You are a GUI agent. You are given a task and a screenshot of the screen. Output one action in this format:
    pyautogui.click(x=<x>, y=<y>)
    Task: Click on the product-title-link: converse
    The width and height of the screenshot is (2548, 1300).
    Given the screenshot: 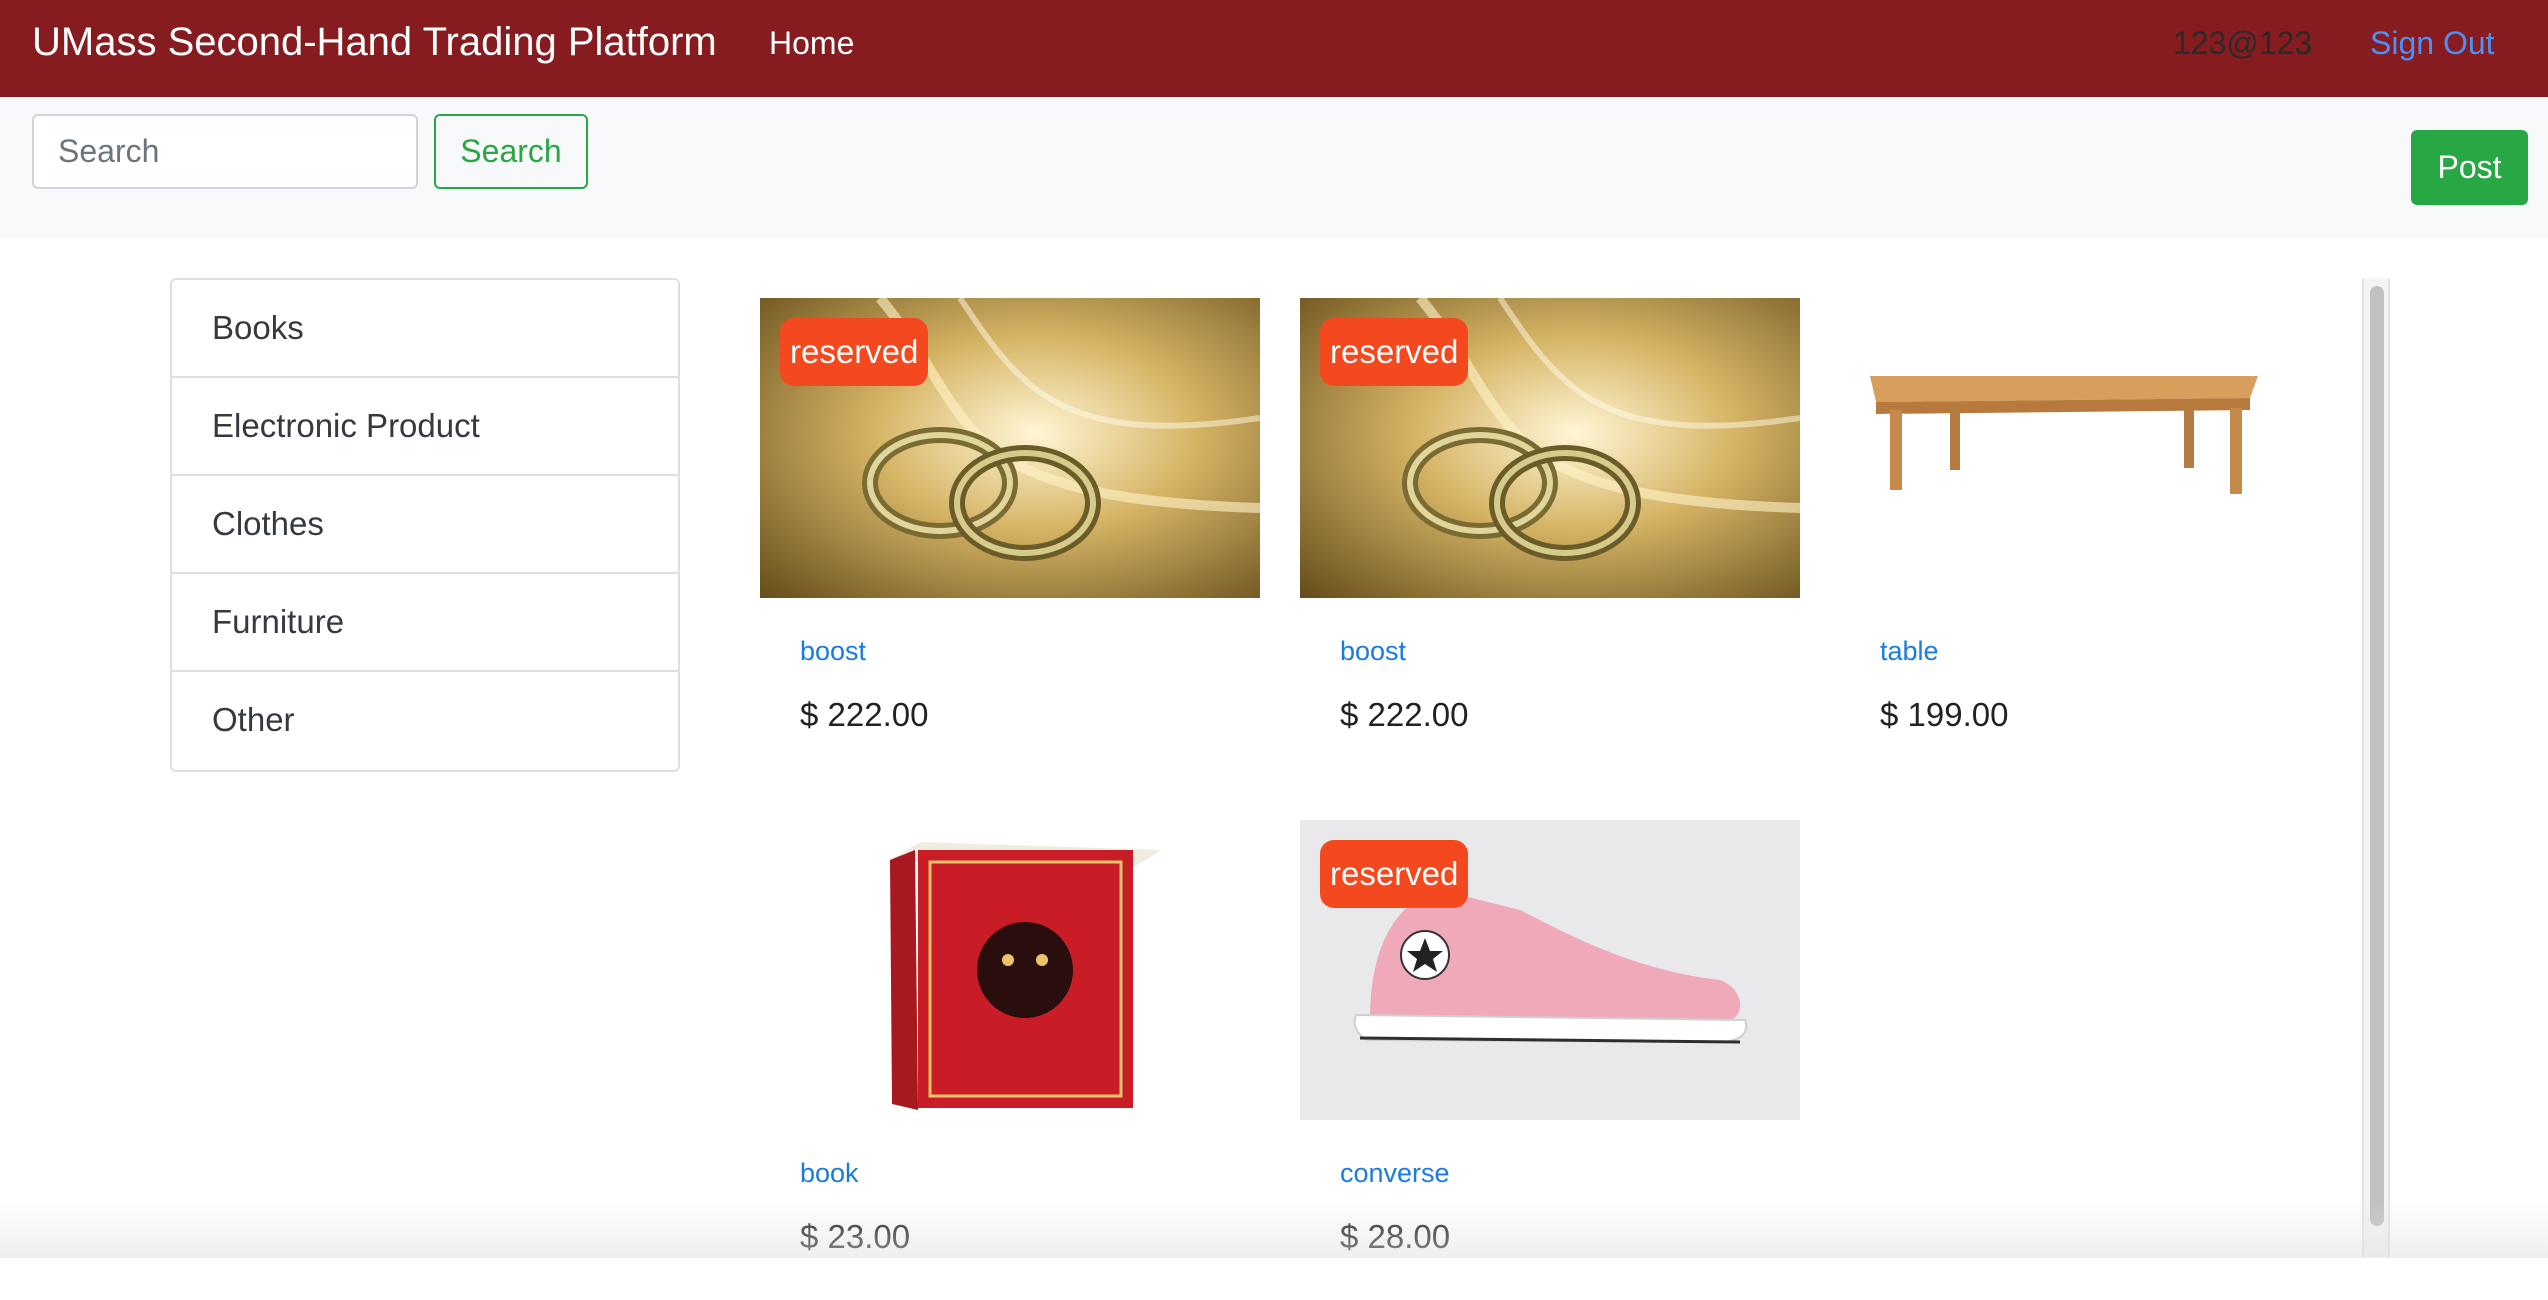 What is the action you would take?
    pyautogui.click(x=1395, y=1173)
    